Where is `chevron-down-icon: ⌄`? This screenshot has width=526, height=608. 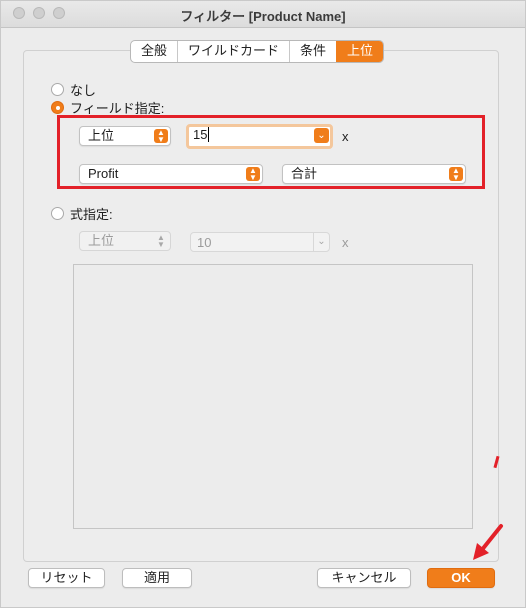
chevron-down-icon: ⌄ is located at coordinates (321, 242).